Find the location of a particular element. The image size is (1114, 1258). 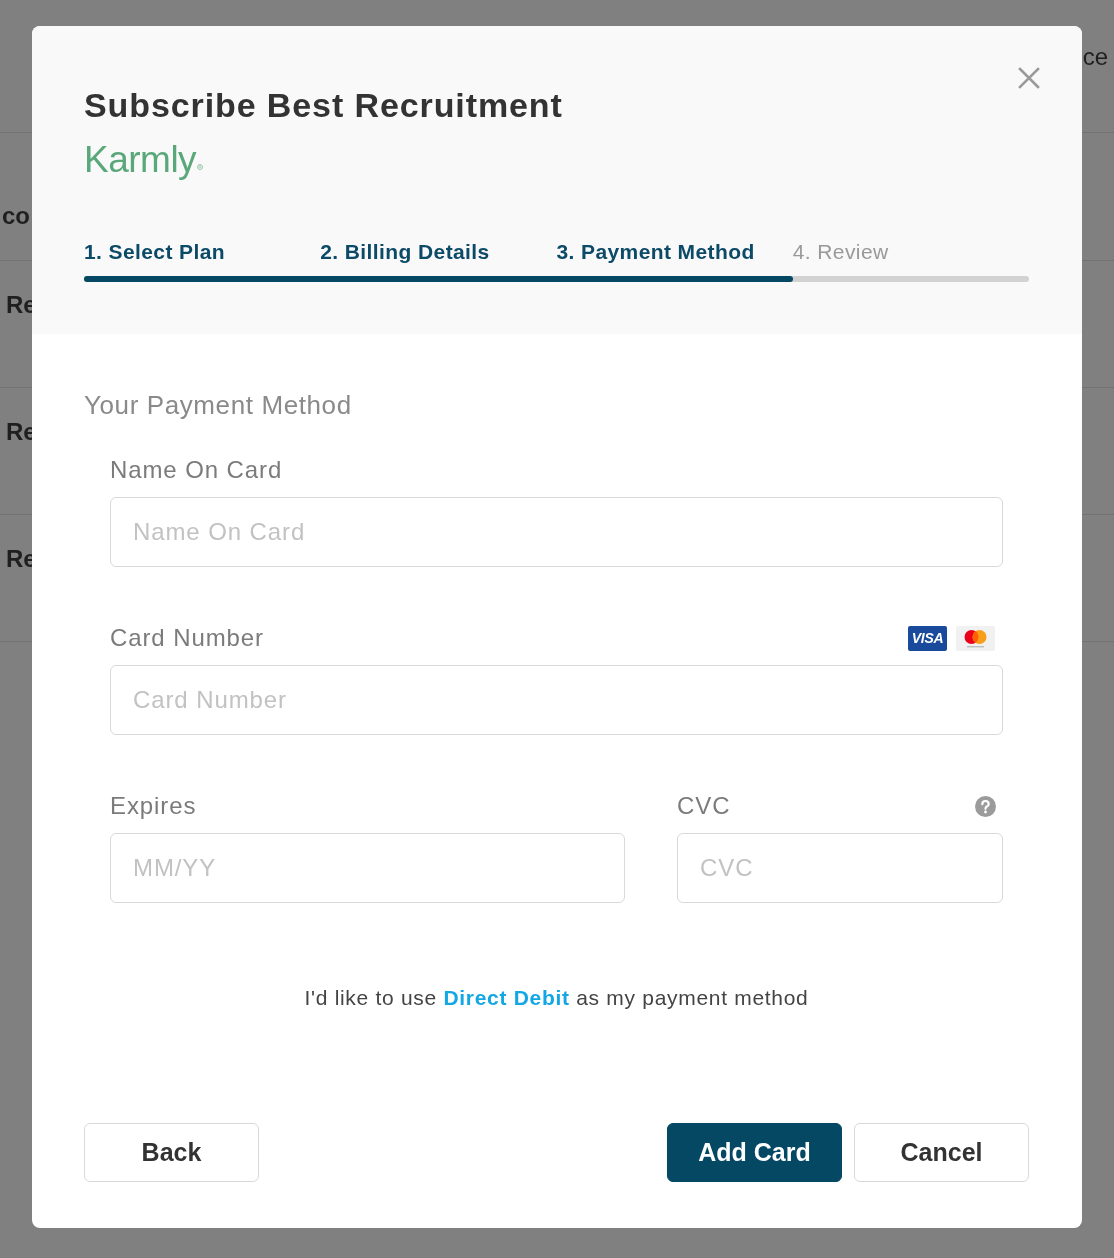

field-label: Expires is located at coordinates (153, 806).